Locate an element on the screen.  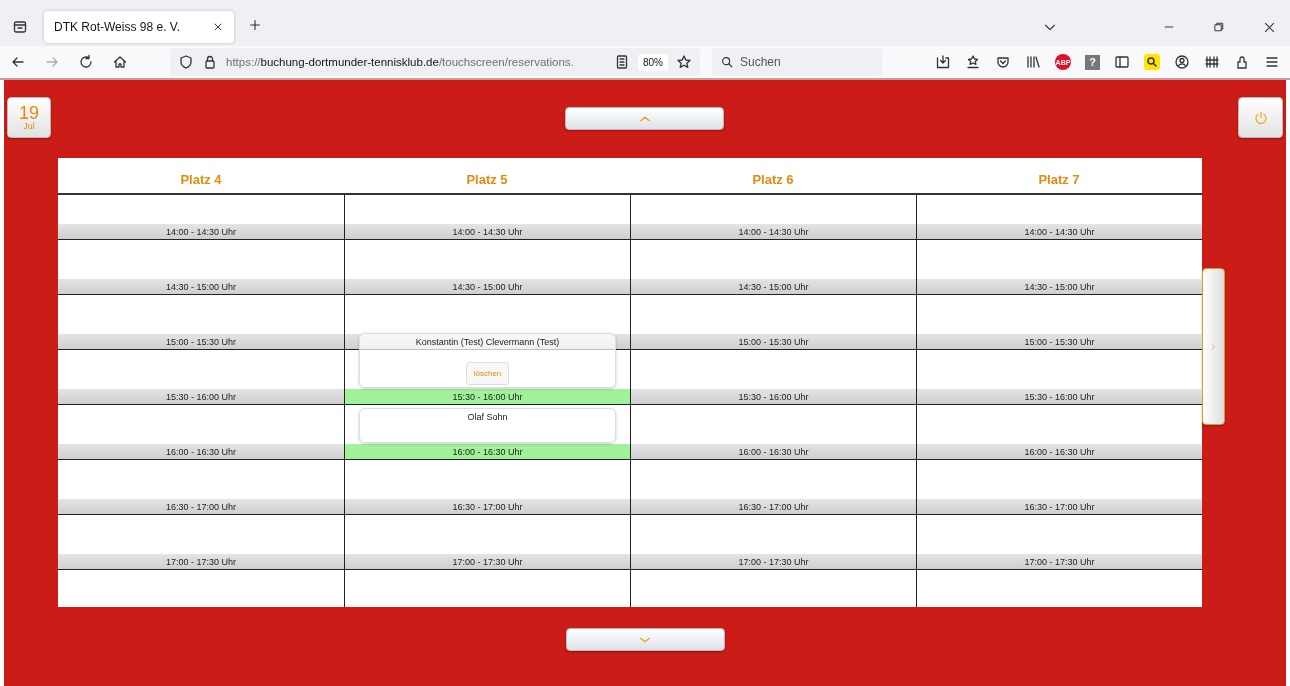
new-tab-icon is located at coordinates (255, 25).